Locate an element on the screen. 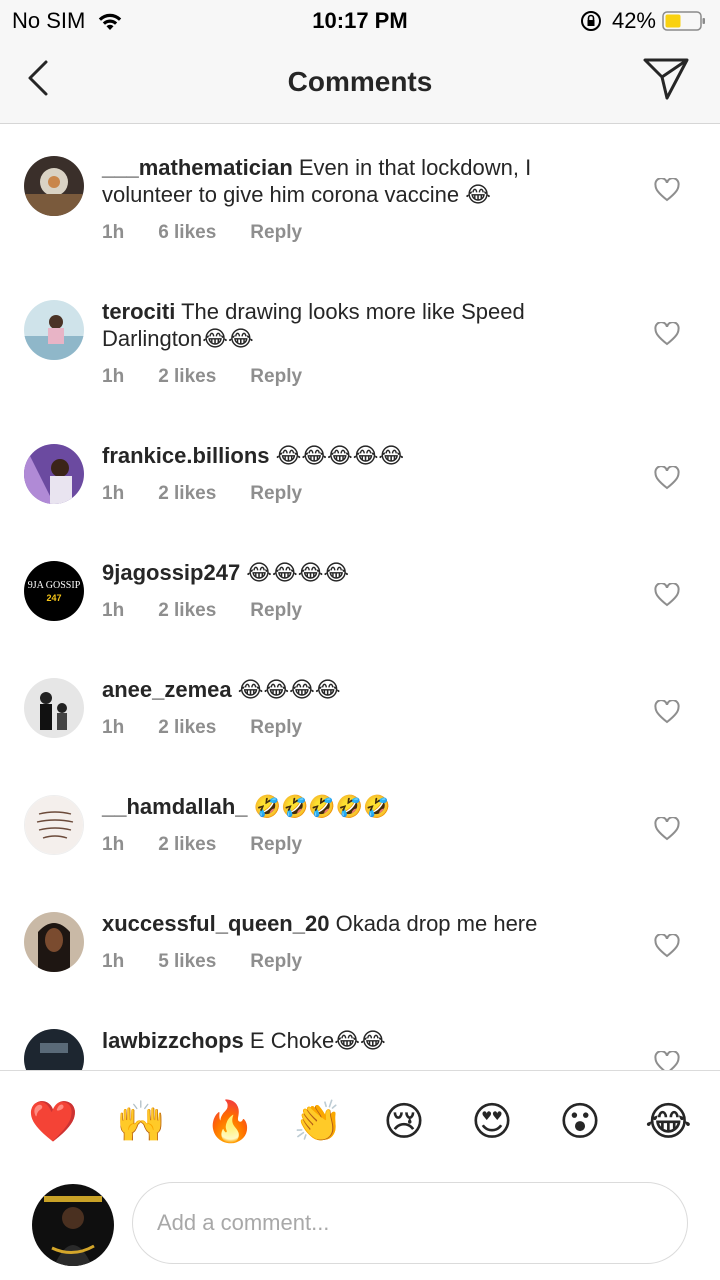  comment-meta: 1h 5 likes Reply is located at coordinates (219, 962).